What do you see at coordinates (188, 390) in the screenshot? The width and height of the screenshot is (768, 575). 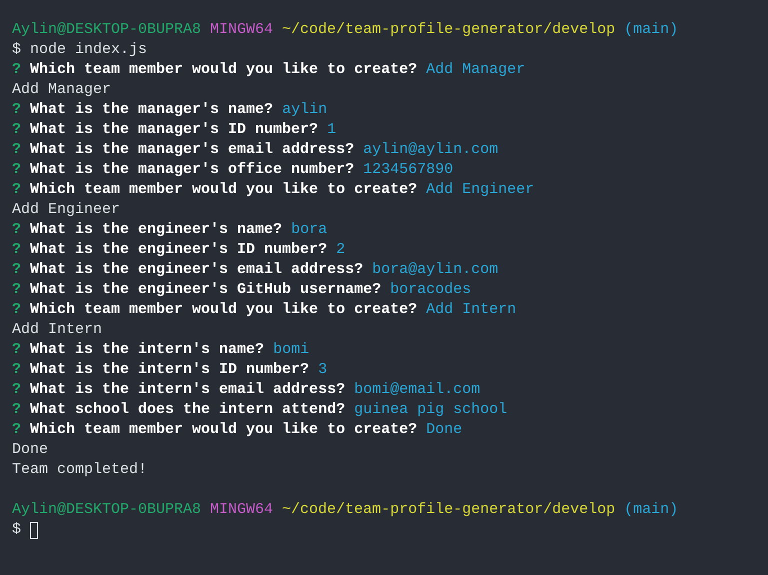 I see `question-text: What is the intern's email address?` at bounding box center [188, 390].